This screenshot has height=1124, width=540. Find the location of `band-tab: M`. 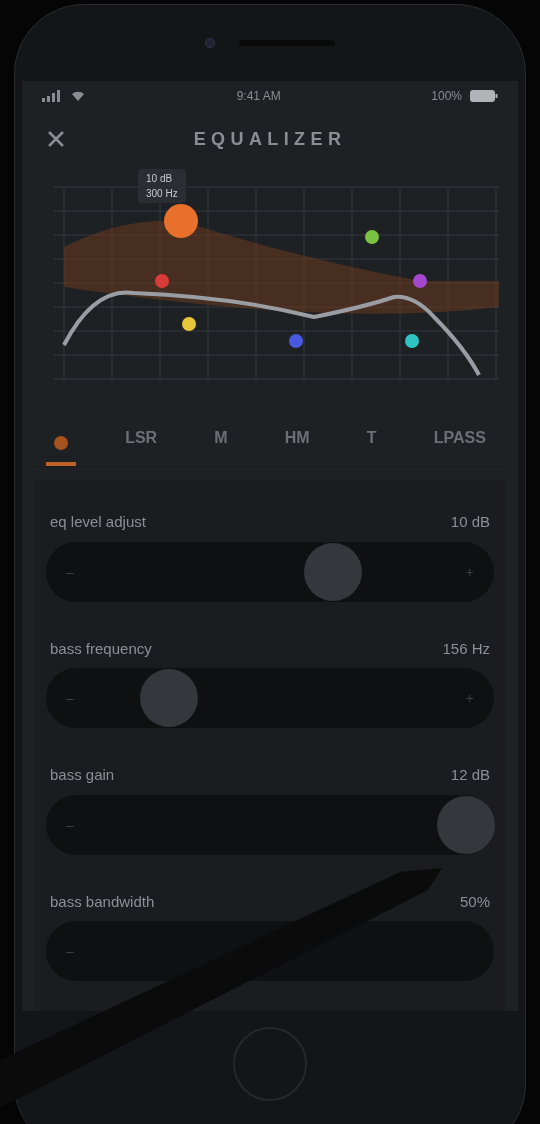

band-tab: M is located at coordinates (221, 446).